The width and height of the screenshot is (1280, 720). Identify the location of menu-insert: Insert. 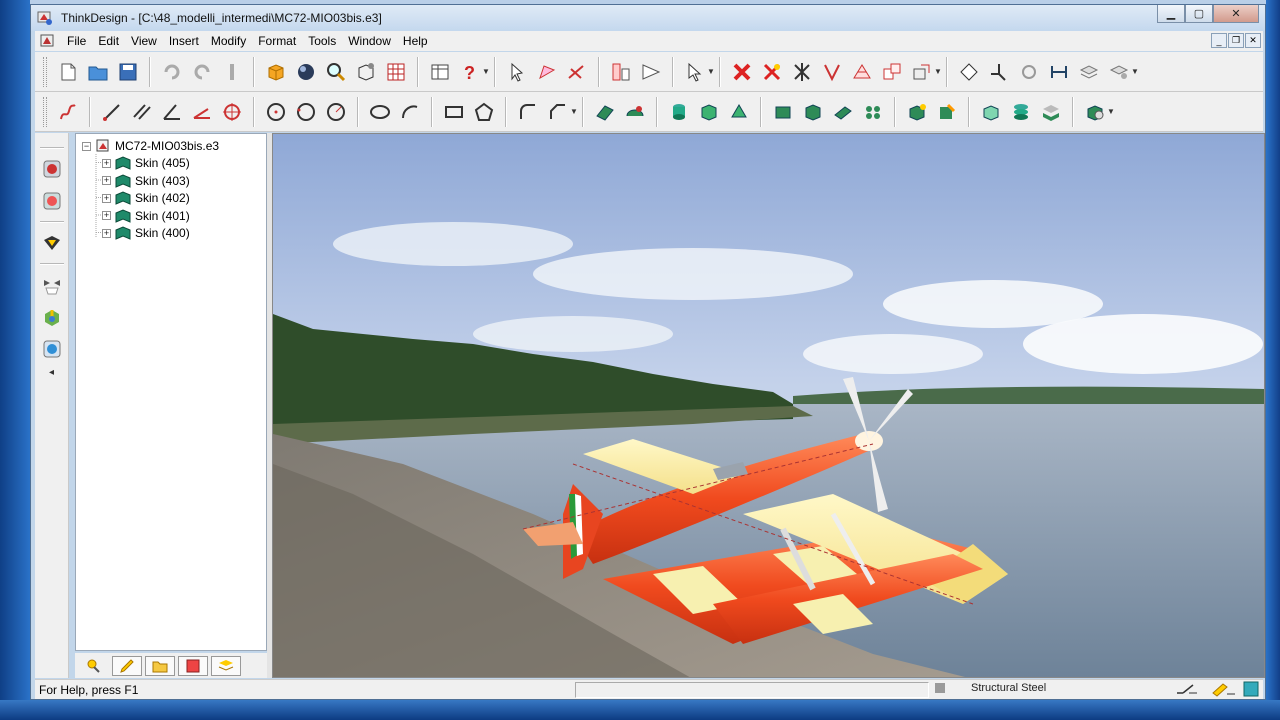
(184, 41).